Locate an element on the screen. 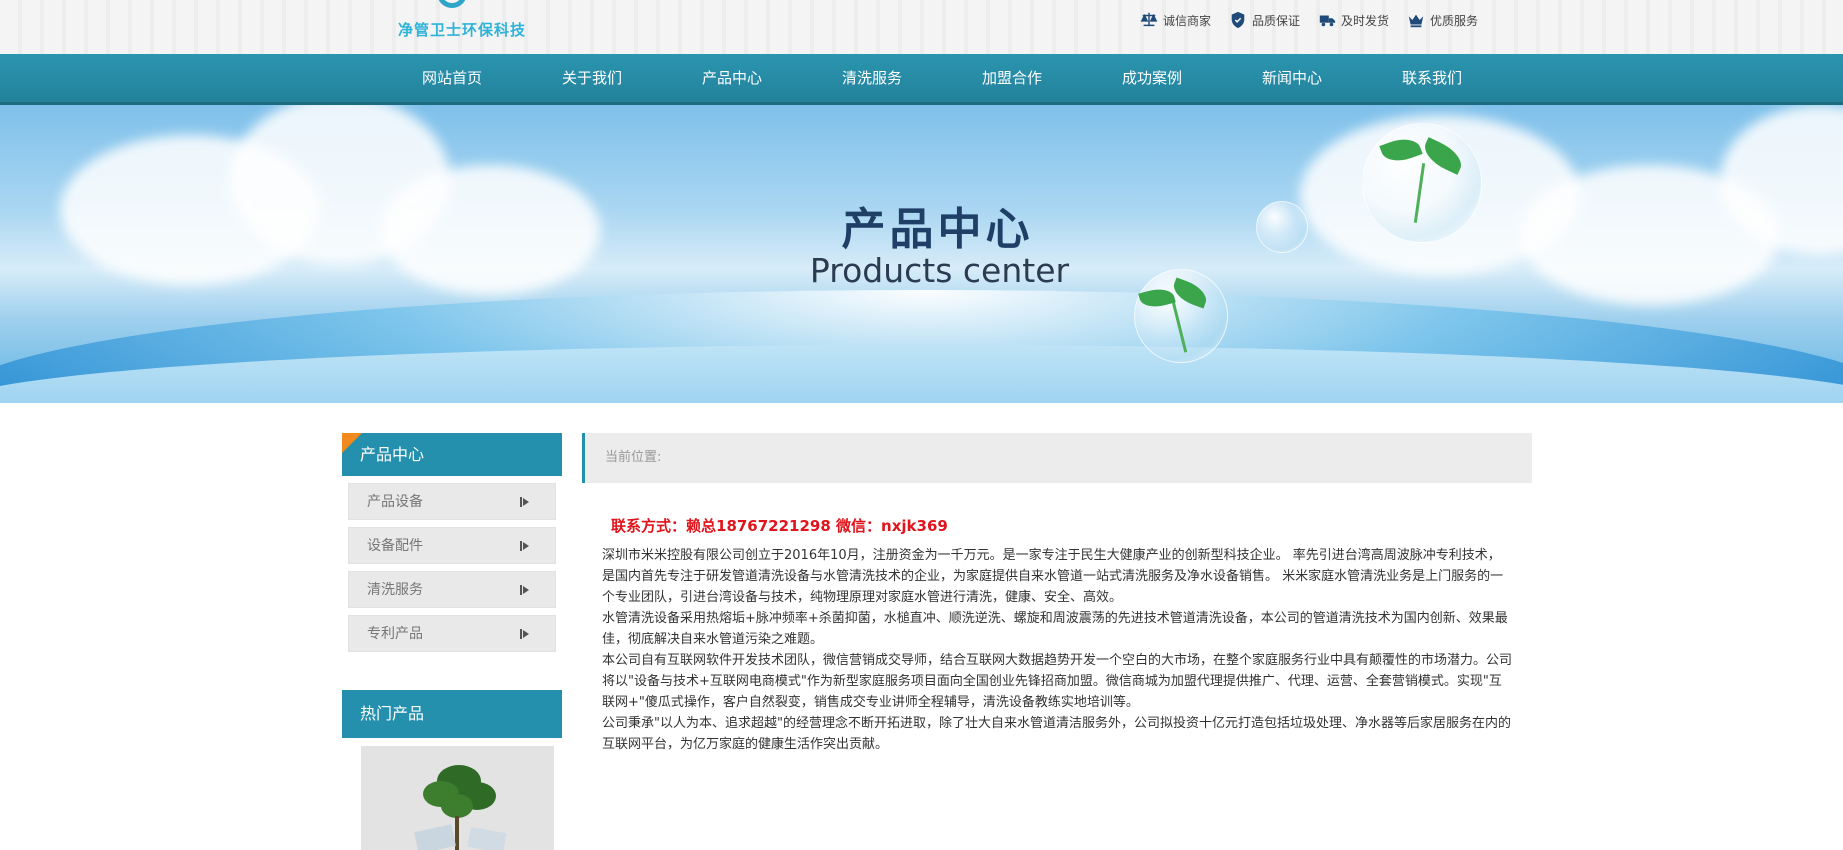 This screenshot has width=1843, height=850. service-badges: 诚信商家 品质保证 及时发货 优质服务 is located at coordinates (1309, 20).